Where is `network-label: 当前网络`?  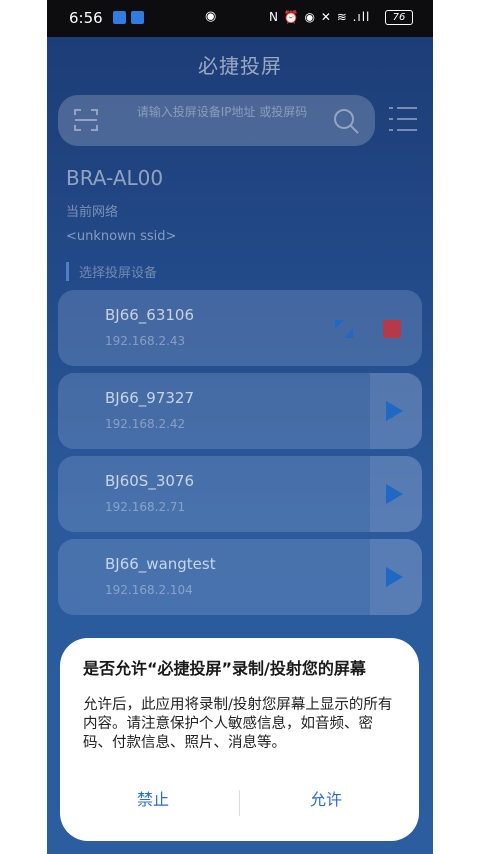 network-label: 当前网络 is located at coordinates (92, 212).